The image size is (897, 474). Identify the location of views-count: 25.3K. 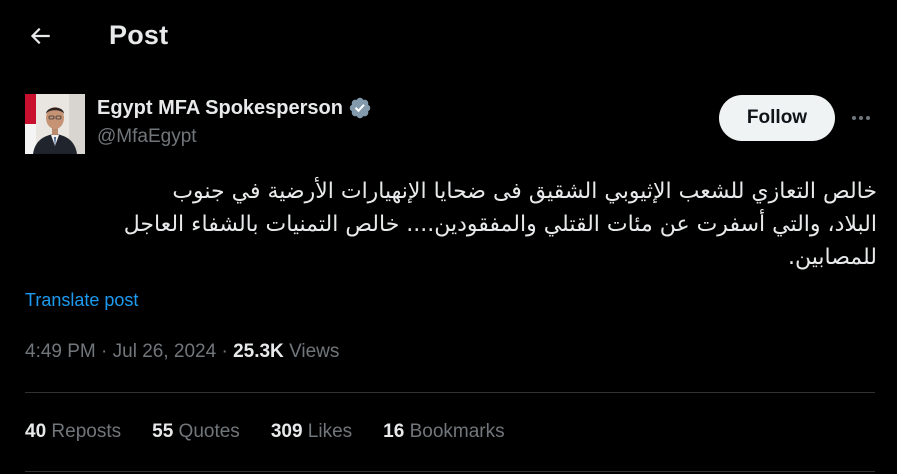
(258, 351).